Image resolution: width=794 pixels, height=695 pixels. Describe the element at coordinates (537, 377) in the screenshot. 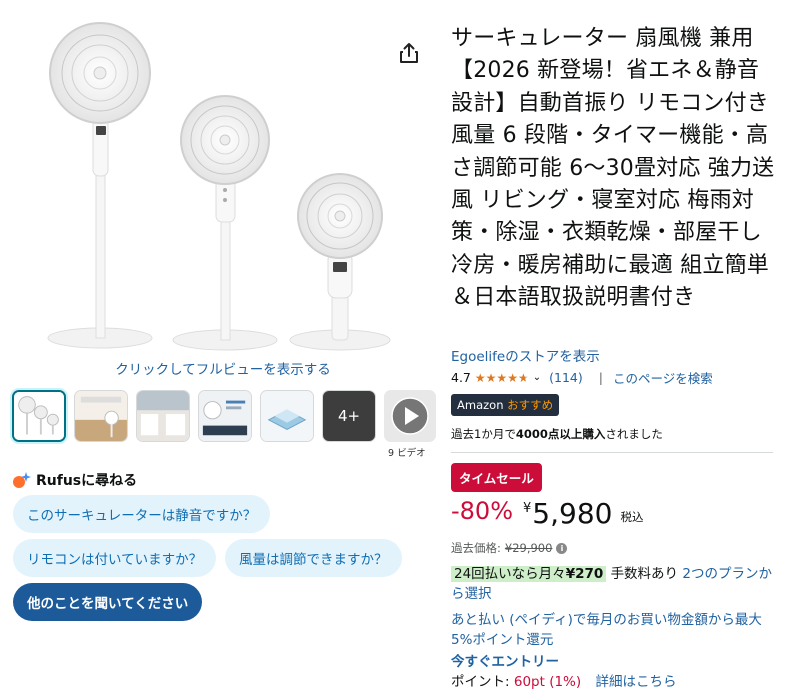

I see `chevron-down-icon: ⌄` at that location.